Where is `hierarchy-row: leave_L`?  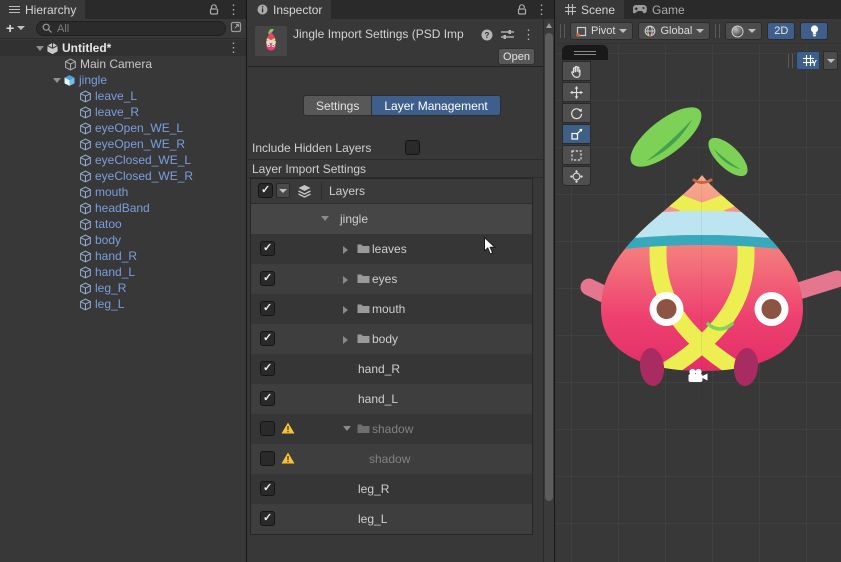 hierarchy-row: leave_L is located at coordinates (123, 96).